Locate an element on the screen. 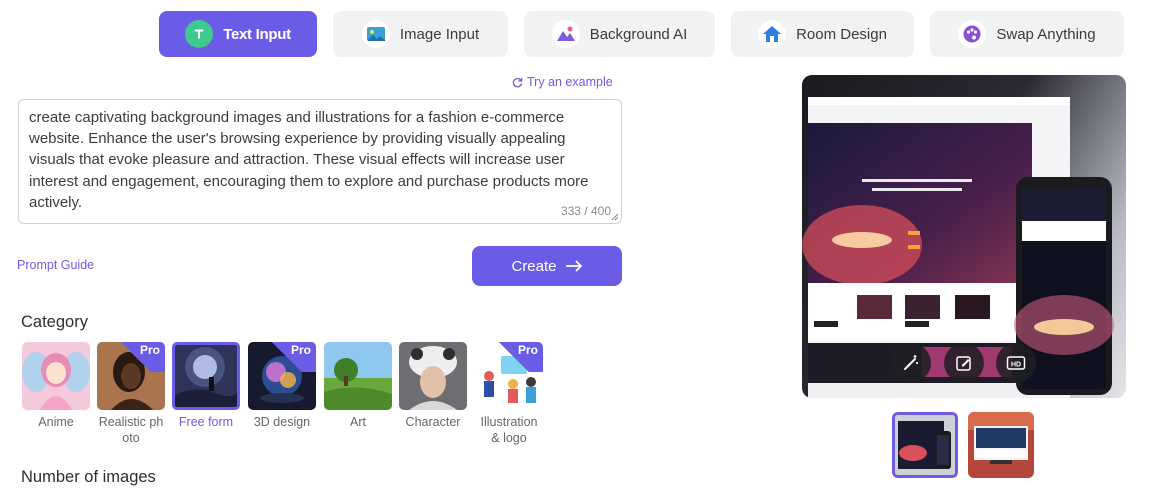  tab-background-ai: Background AI is located at coordinates (619, 34).